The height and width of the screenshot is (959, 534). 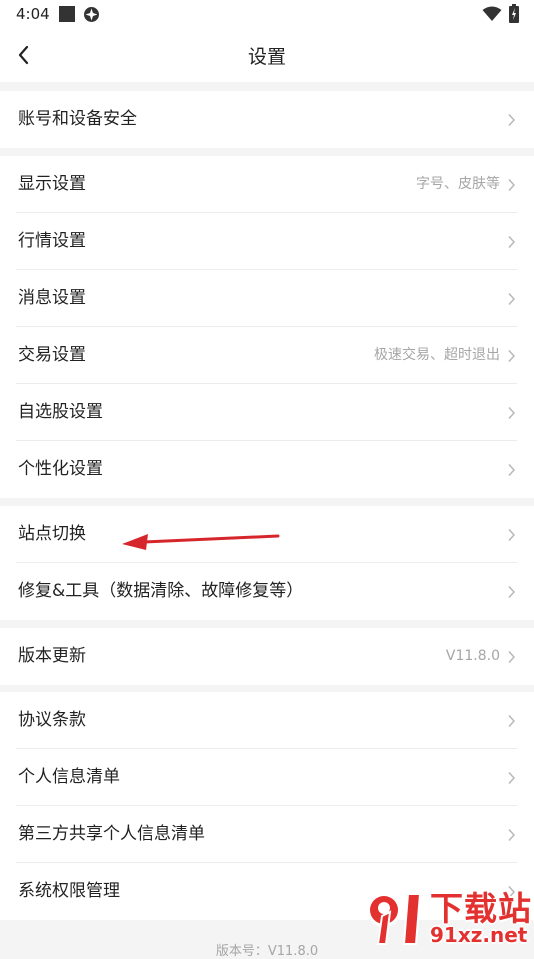 I want to click on watermark-domain: 91xz.net, so click(x=479, y=935).